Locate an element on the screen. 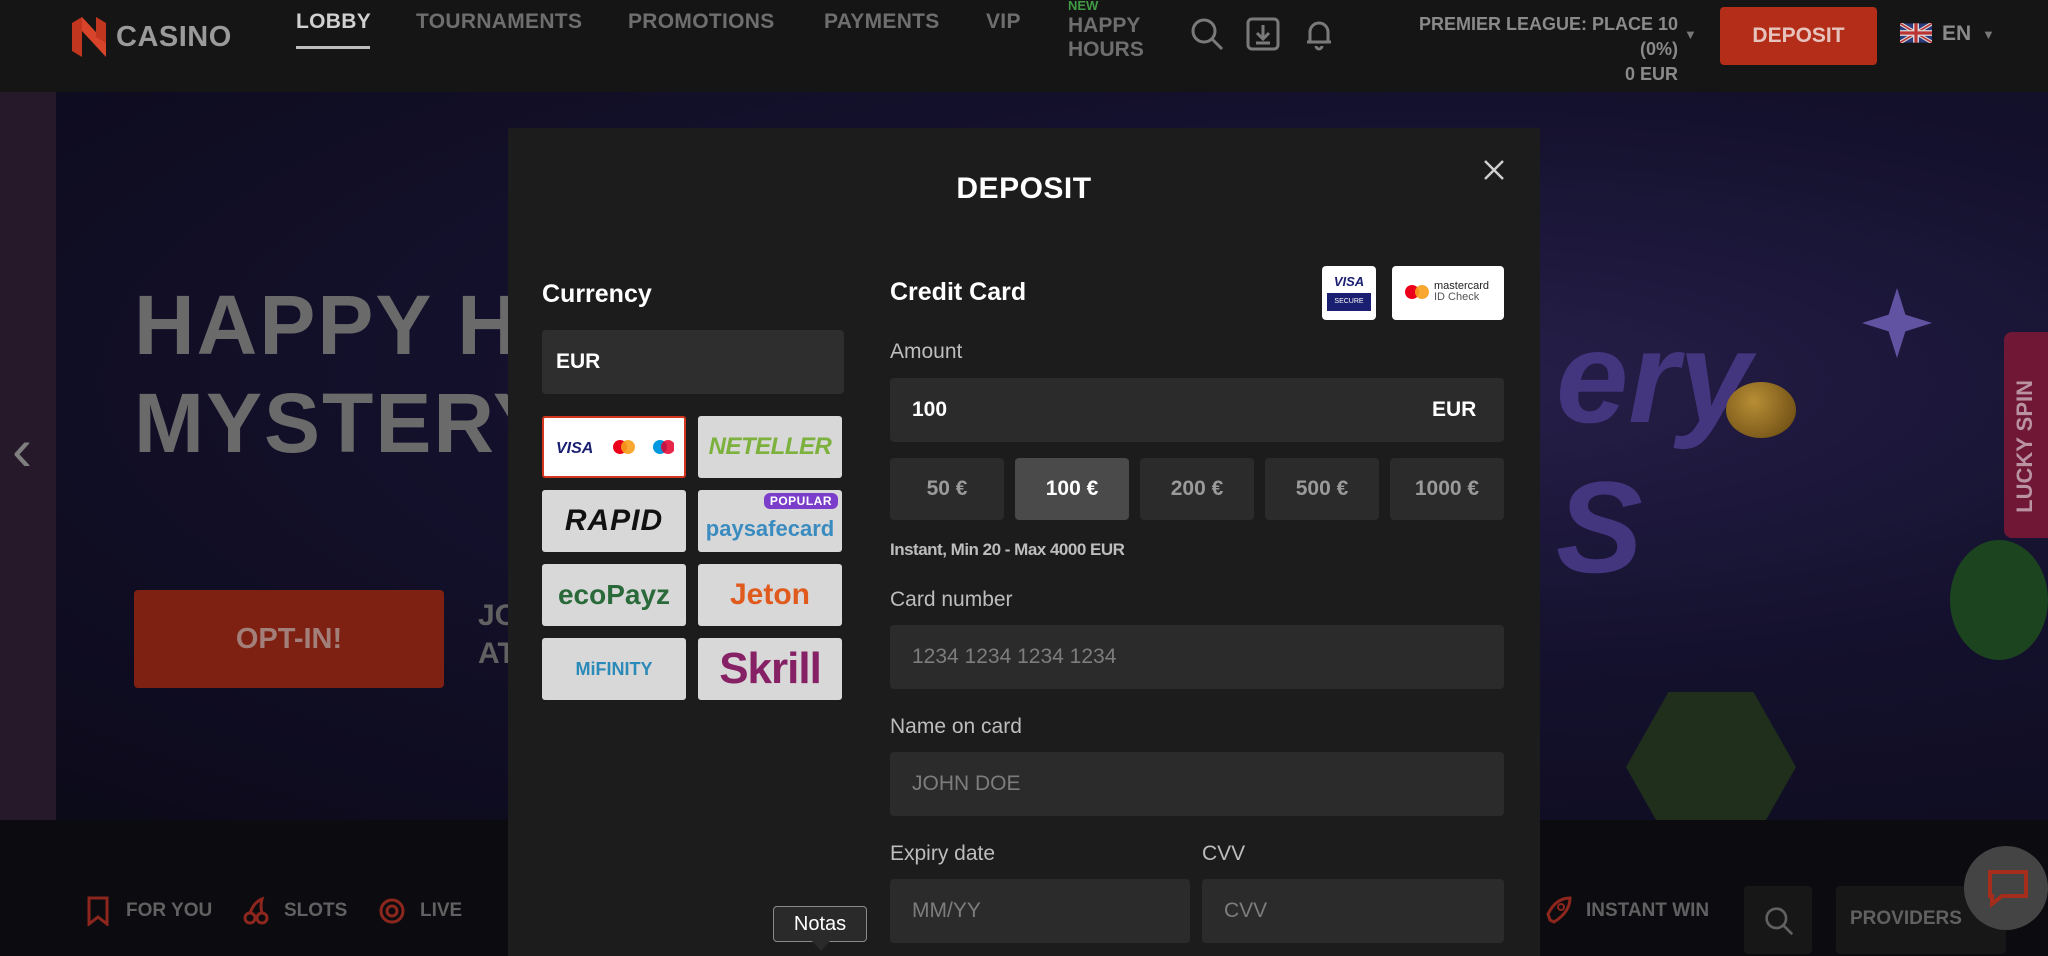 The width and height of the screenshot is (2048, 956). payment-method-jeton: Jeton is located at coordinates (770, 595).